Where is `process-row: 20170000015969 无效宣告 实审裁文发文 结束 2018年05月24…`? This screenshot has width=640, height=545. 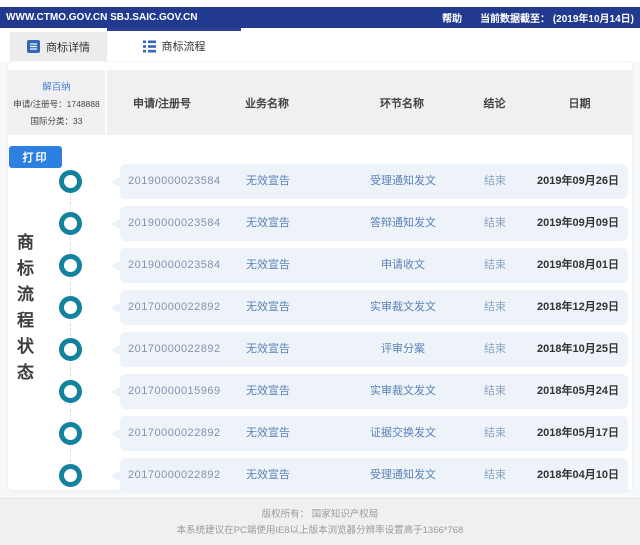
process-row: 20170000015969 无效宣告 实审裁文发文 结束 2018年05月24… is located at coordinates (369, 391).